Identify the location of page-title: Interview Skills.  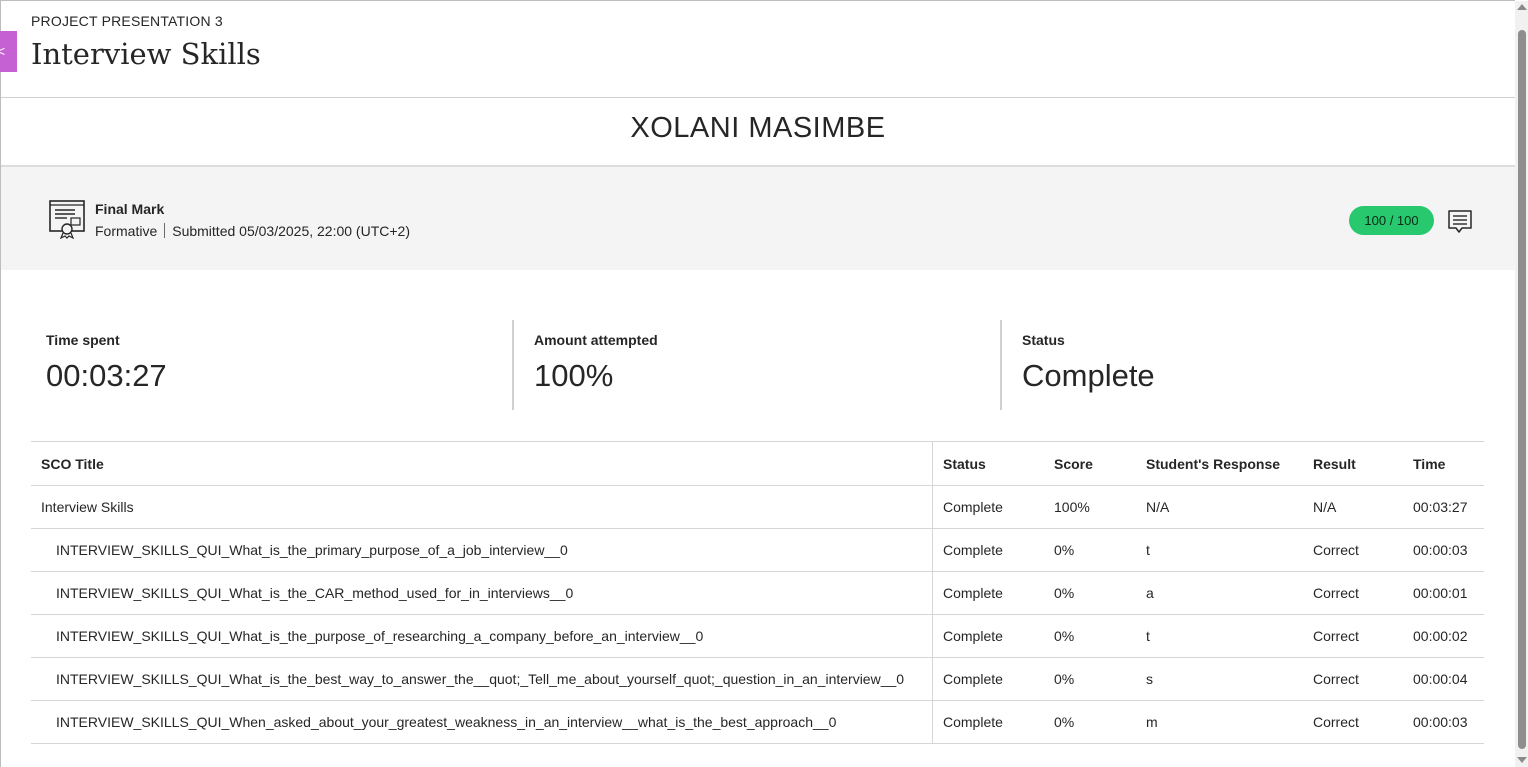
(146, 54).